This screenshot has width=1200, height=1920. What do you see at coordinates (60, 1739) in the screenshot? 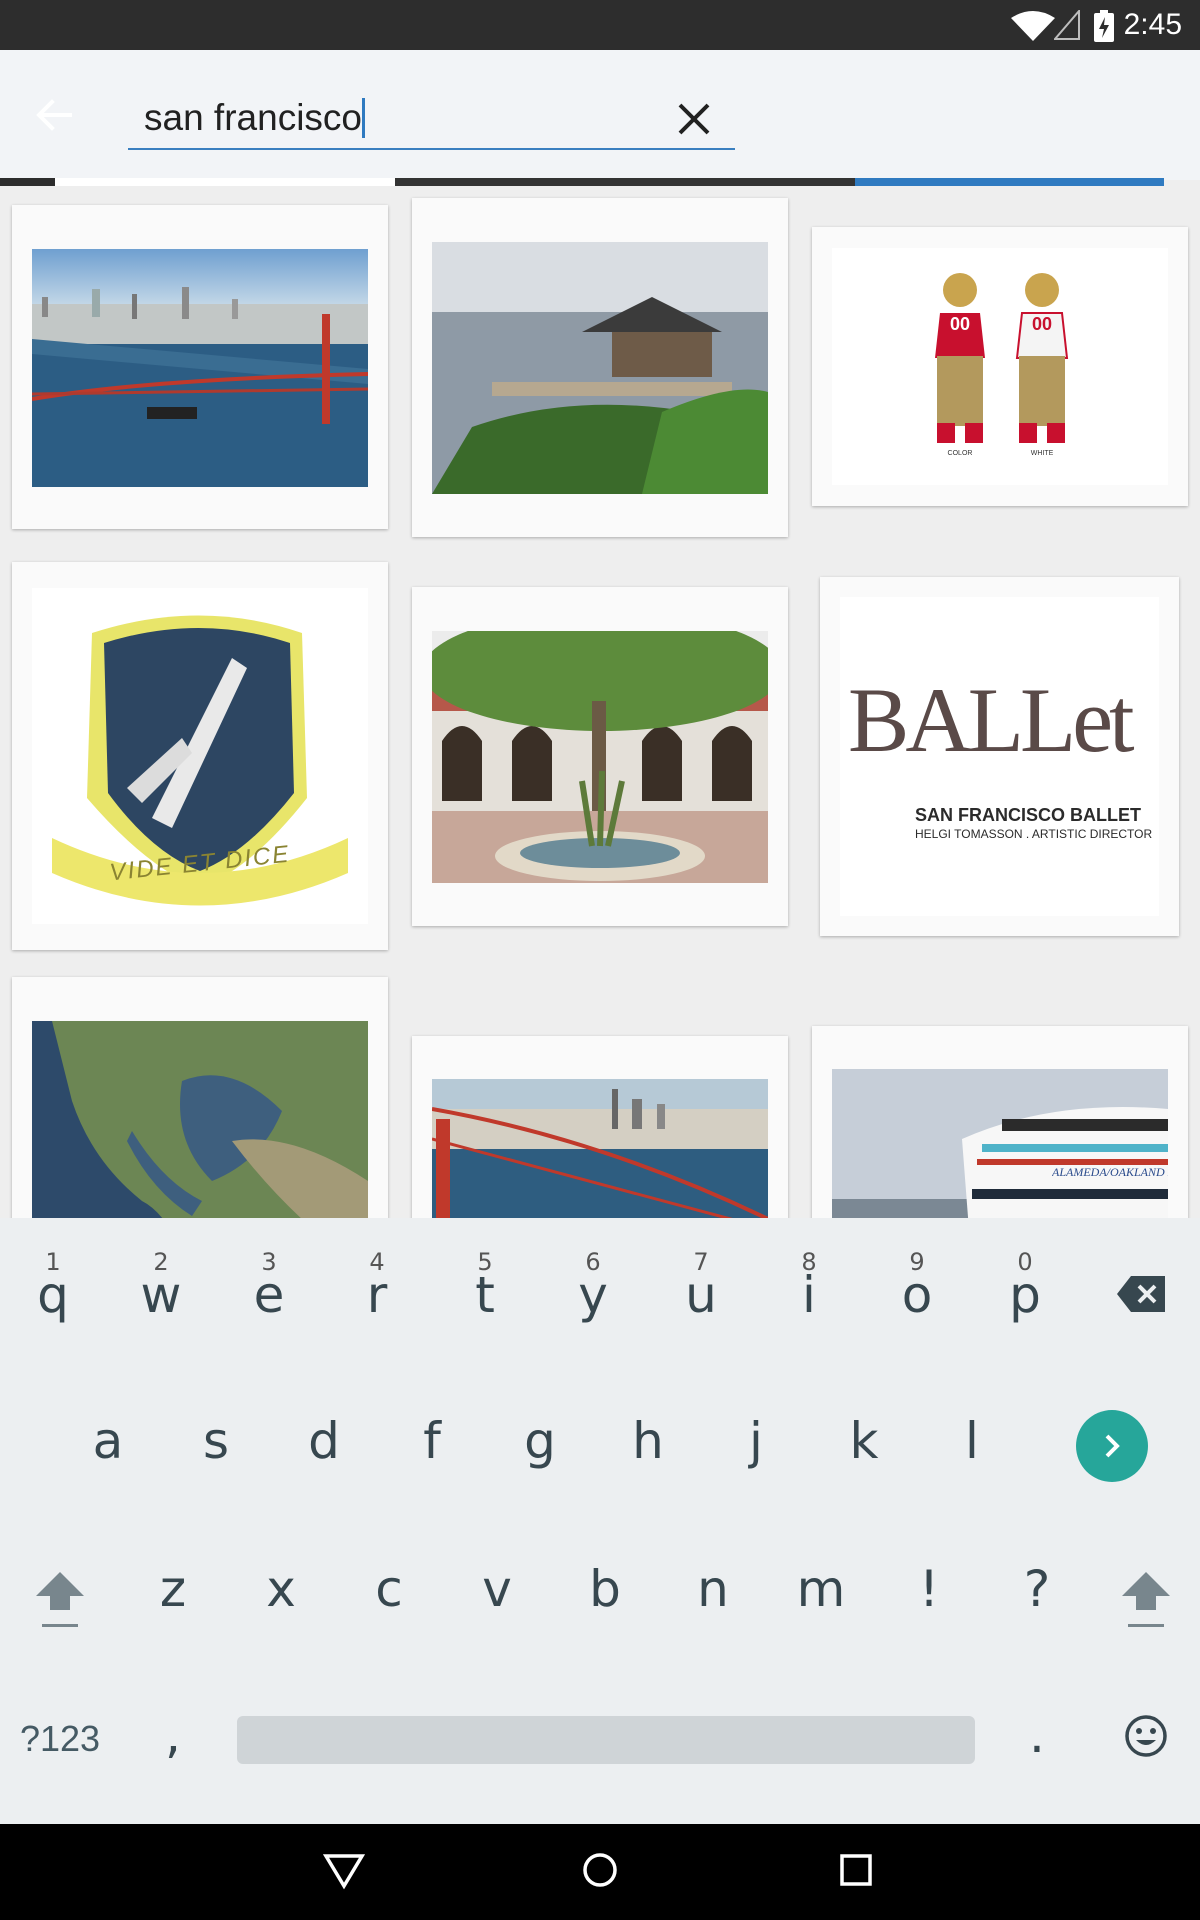
I see `symbols-key: ?123` at bounding box center [60, 1739].